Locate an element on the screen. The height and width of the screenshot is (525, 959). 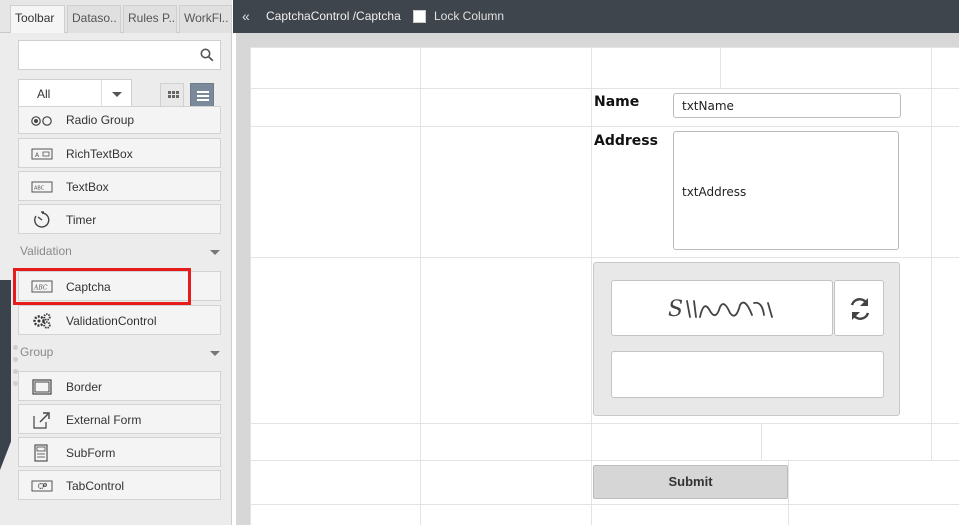
toolbox-item-tabcontrol: TabControl is located at coordinates (119, 485).